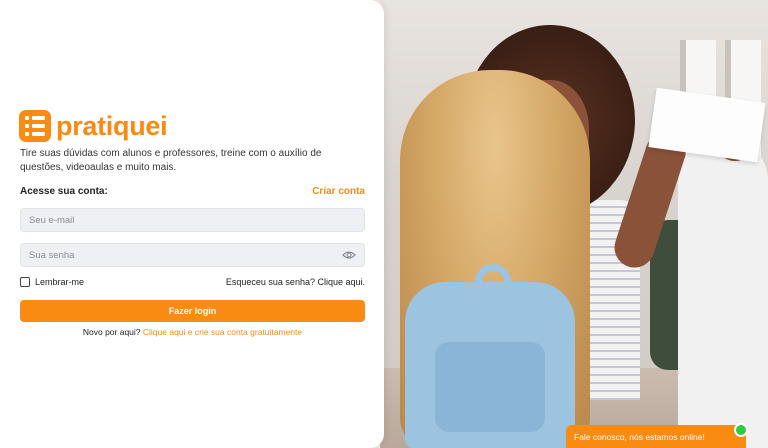 Image resolution: width=768 pixels, height=448 pixels. Describe the element at coordinates (349, 255) in the screenshot. I see `eye-icon` at that location.